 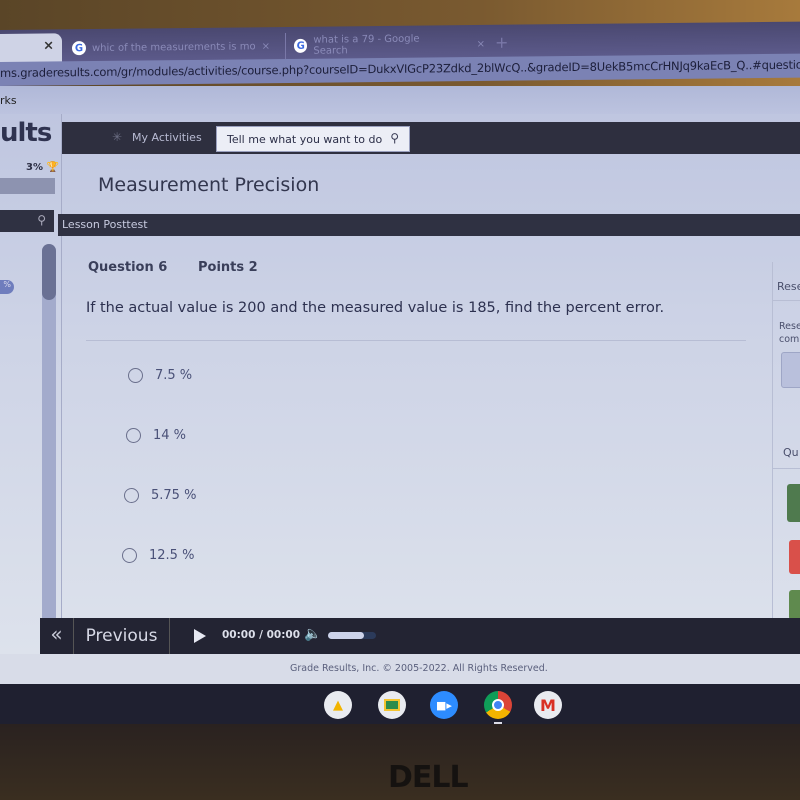 What do you see at coordinates (7, 287) in the screenshot?
I see `sidebar-badge: %` at bounding box center [7, 287].